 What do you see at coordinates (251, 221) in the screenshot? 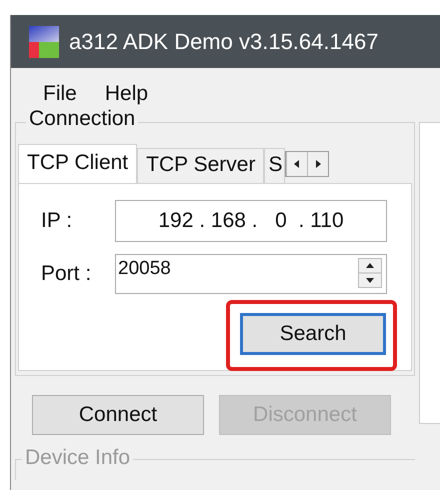
I see `ip-address-field: 192 . 168 . 0 . 110` at bounding box center [251, 221].